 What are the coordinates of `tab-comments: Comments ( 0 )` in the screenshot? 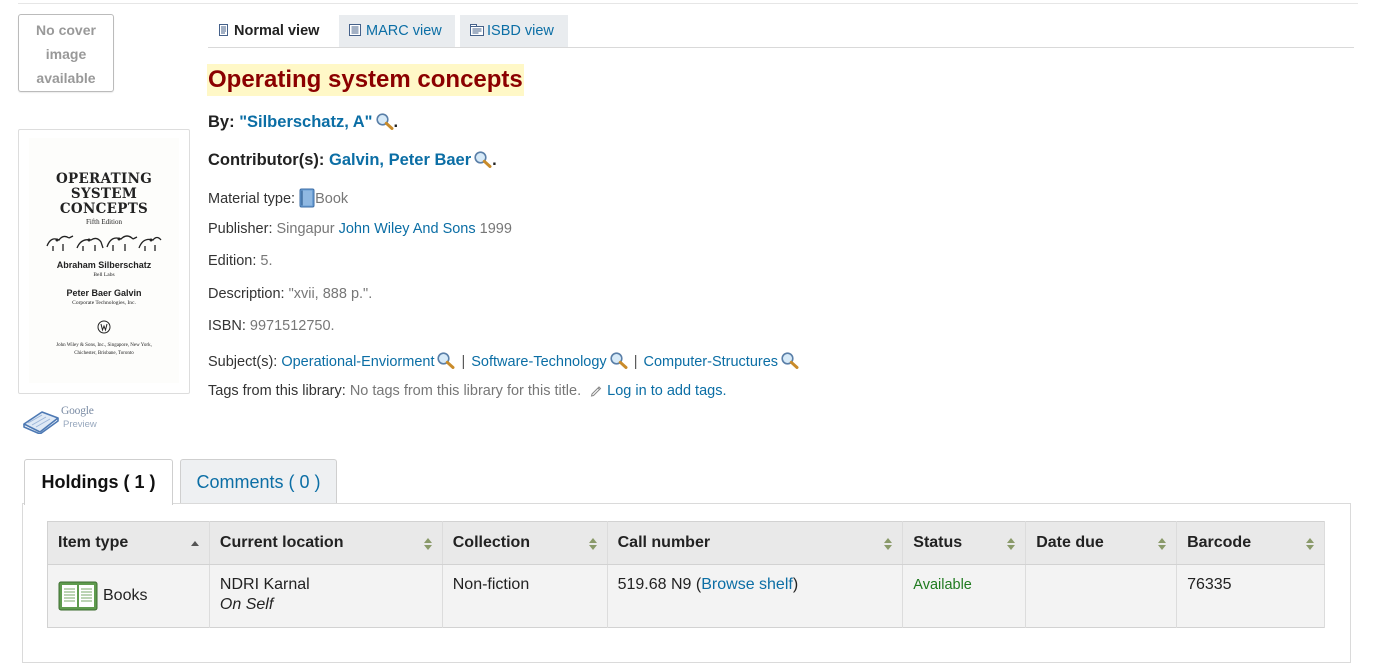 It's located at (258, 481).